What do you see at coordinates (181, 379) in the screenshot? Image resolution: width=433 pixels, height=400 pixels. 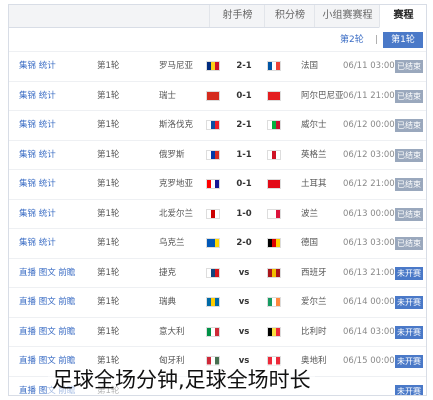 I see `overlay-caption: 足球全场分钟,足球全场时长` at bounding box center [181, 379].